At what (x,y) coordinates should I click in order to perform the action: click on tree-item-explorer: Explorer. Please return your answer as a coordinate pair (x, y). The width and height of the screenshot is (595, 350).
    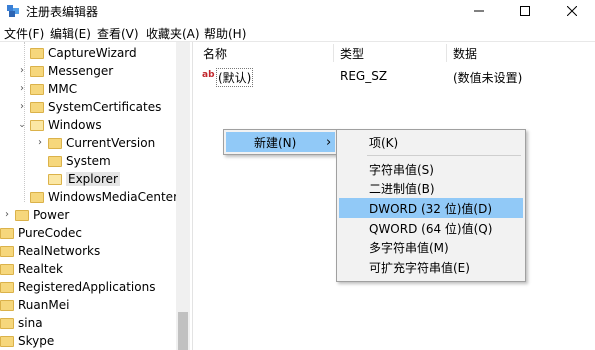
    Looking at the image, I should click on (84, 179).